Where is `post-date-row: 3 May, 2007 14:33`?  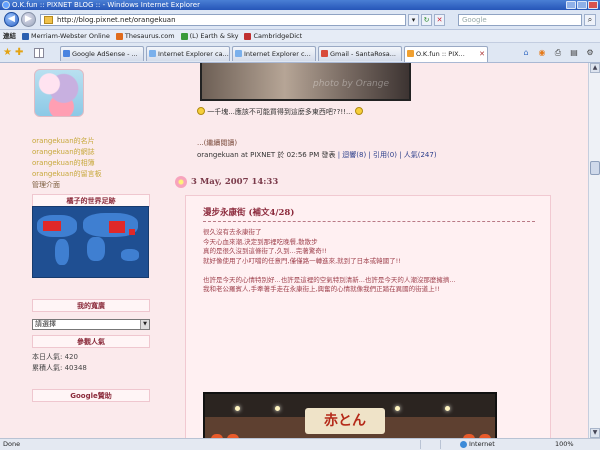 post-date-row: 3 May, 2007 14:33 is located at coordinates (359, 182).